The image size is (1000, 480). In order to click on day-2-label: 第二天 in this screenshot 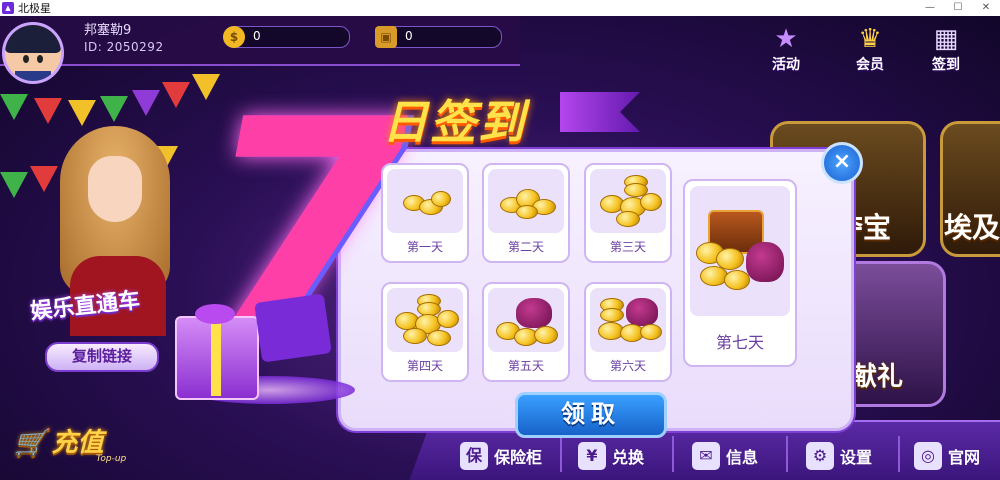, I will do `click(525, 247)`.